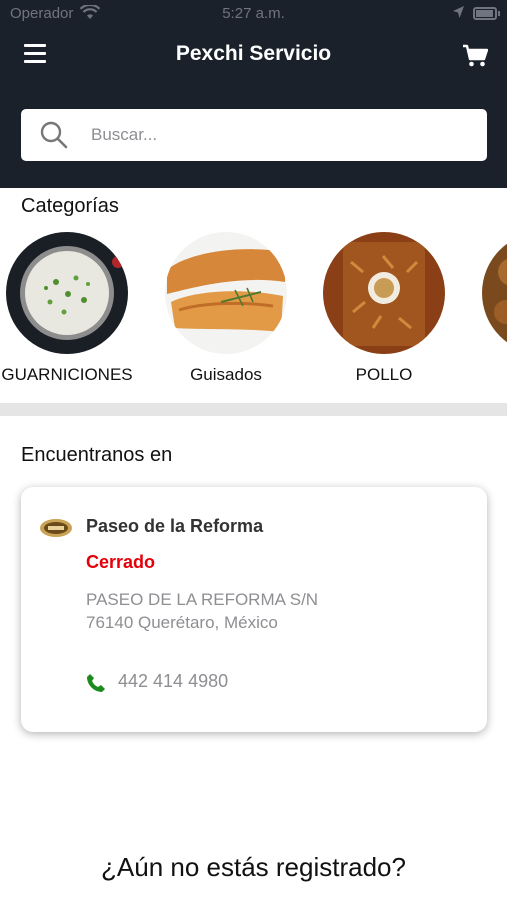 The image size is (507, 900). I want to click on search-icon, so click(54, 135).